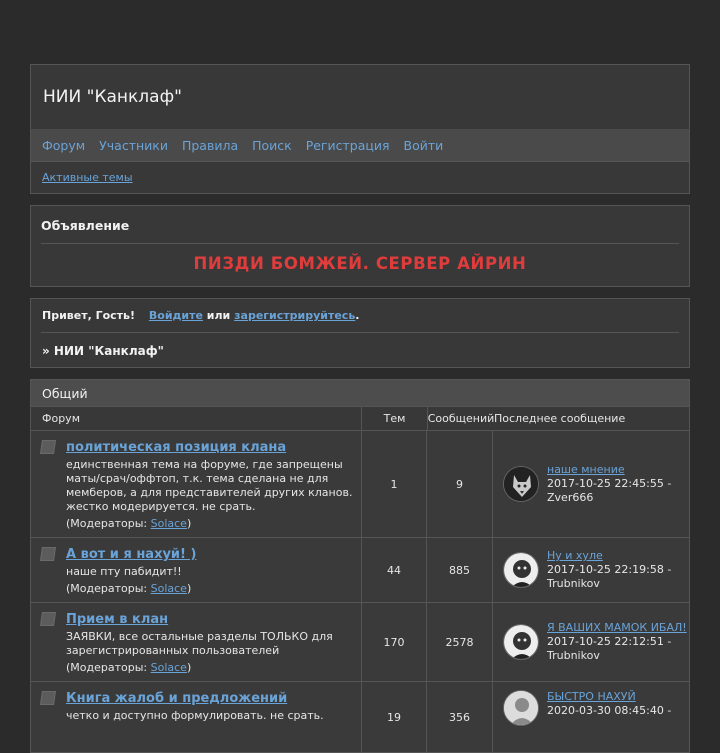 The width and height of the screenshot is (720, 753). Describe the element at coordinates (218, 315) in the screenshot. I see `or-text: или` at that location.